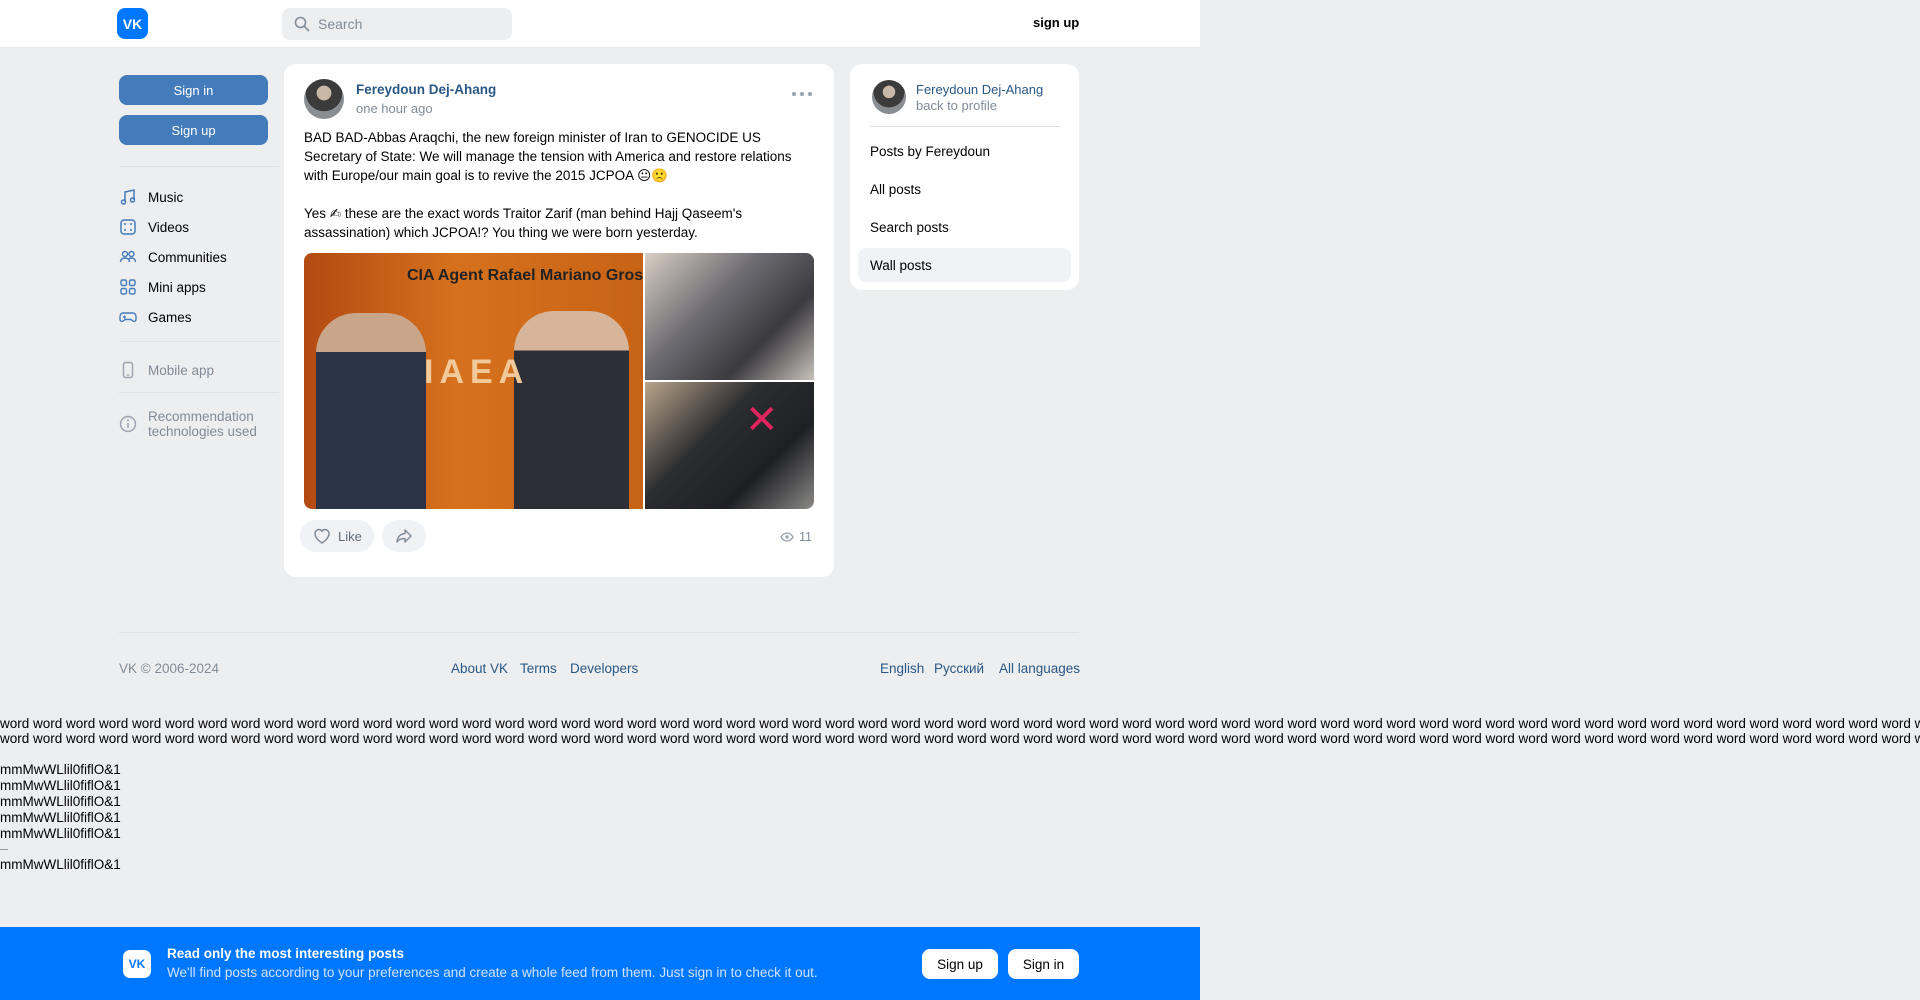  I want to click on nav-item-games: Games, so click(155, 317).